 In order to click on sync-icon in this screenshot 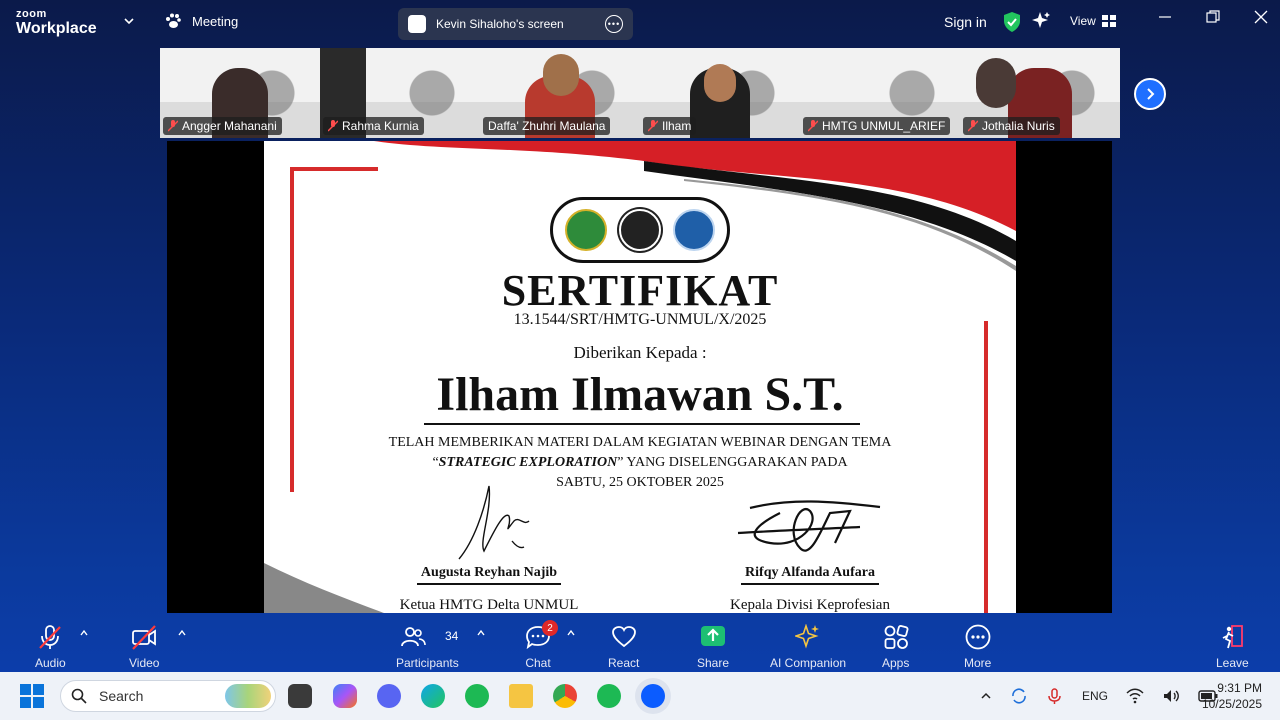, I will do `click(1019, 696)`.